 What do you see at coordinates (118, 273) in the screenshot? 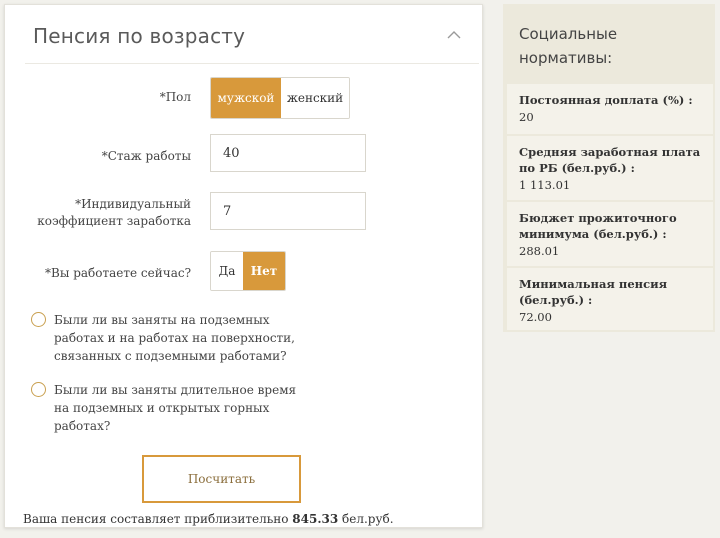
I see `working-label: *Вы работаете сейчас?` at bounding box center [118, 273].